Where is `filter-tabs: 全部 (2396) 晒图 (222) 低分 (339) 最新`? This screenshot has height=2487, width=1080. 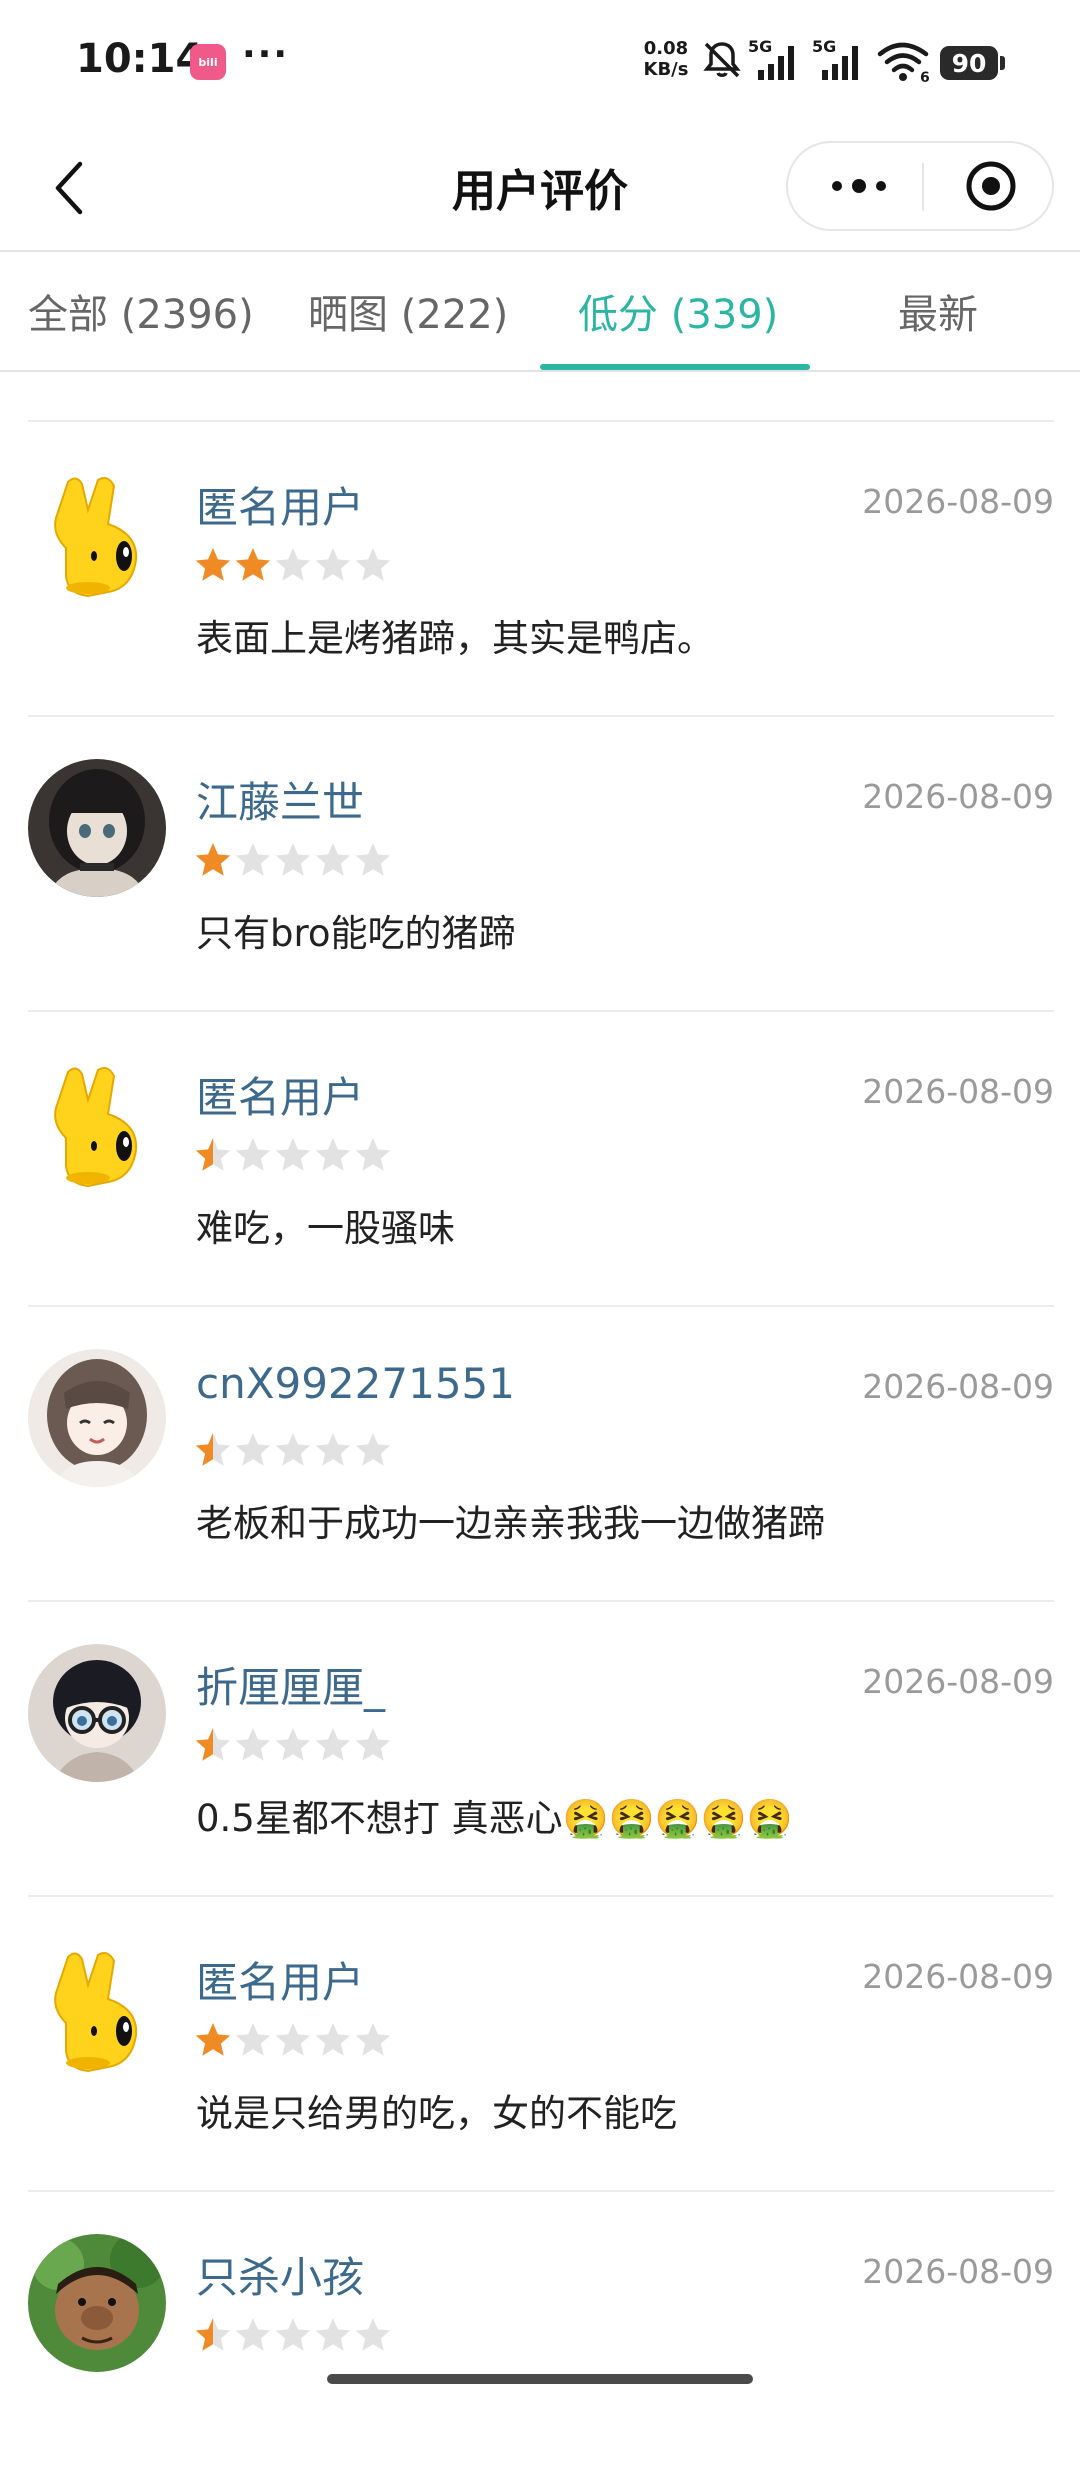 filter-tabs: 全部 (2396) 晒图 (222) 低分 (339) 最新 is located at coordinates (540, 311).